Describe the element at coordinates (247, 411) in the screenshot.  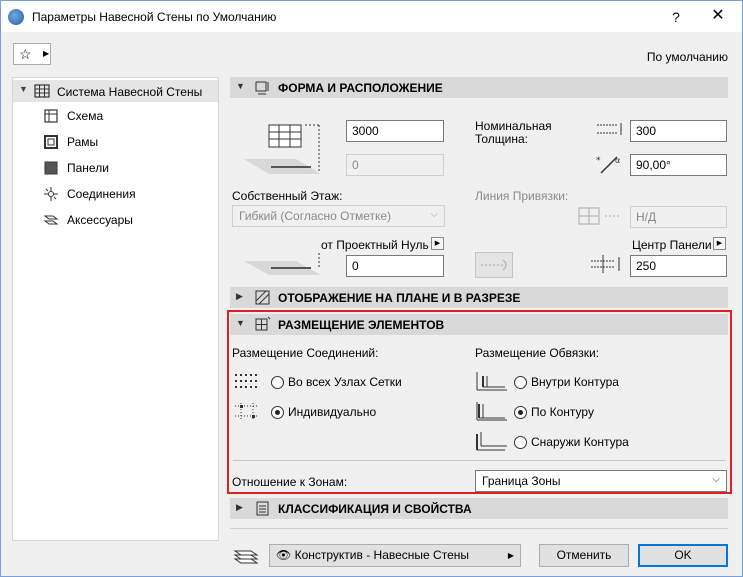
I see `individual-junctions-icon` at that location.